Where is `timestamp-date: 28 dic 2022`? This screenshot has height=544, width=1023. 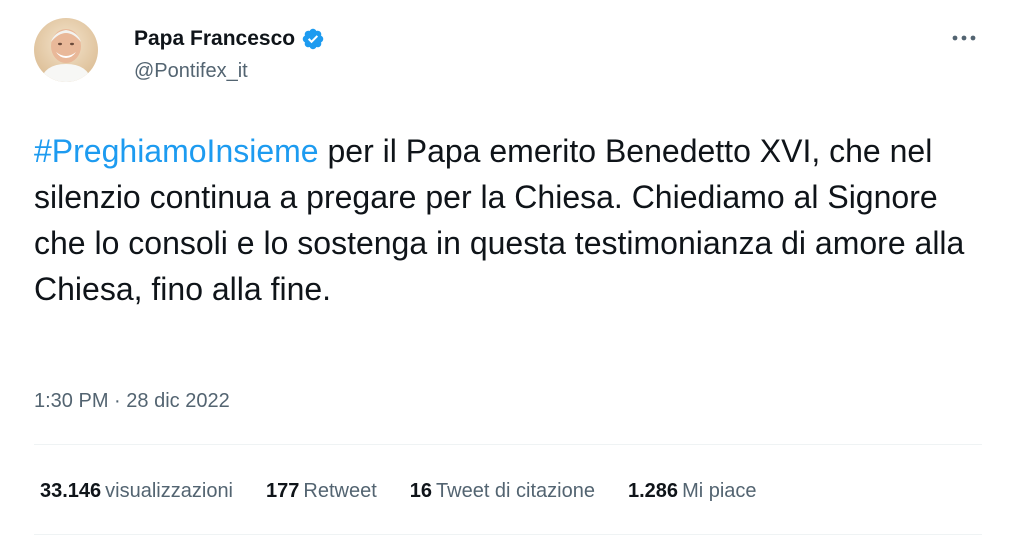
timestamp-date: 28 dic 2022 is located at coordinates (177, 401).